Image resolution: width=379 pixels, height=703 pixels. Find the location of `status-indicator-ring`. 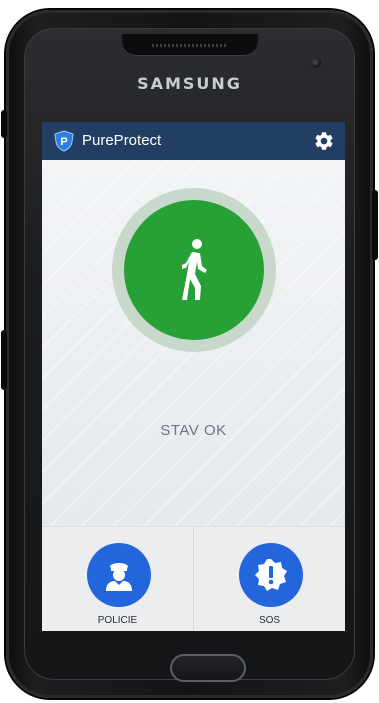

status-indicator-ring is located at coordinates (194, 270).